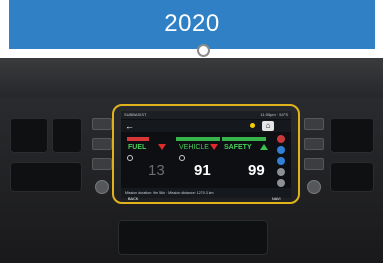 This screenshot has width=383, height=263. I want to click on vehicle-trend-down-icon, so click(214, 147).